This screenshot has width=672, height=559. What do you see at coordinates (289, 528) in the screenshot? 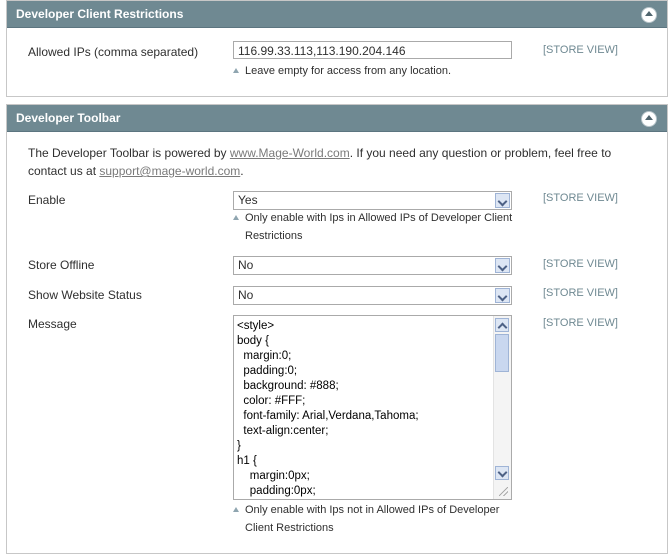
I see `note-text: Client Restrictions` at bounding box center [289, 528].